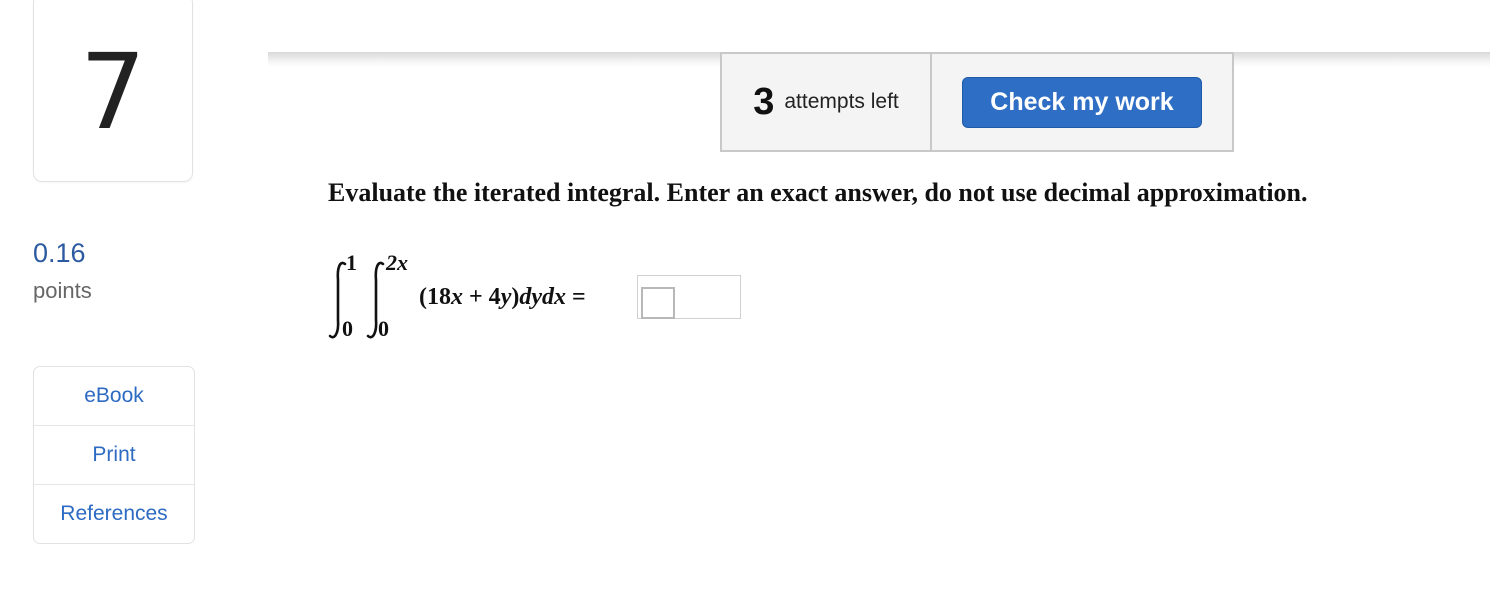 The height and width of the screenshot is (598, 1490). What do you see at coordinates (62, 290) in the screenshot?
I see `points-label: points` at bounding box center [62, 290].